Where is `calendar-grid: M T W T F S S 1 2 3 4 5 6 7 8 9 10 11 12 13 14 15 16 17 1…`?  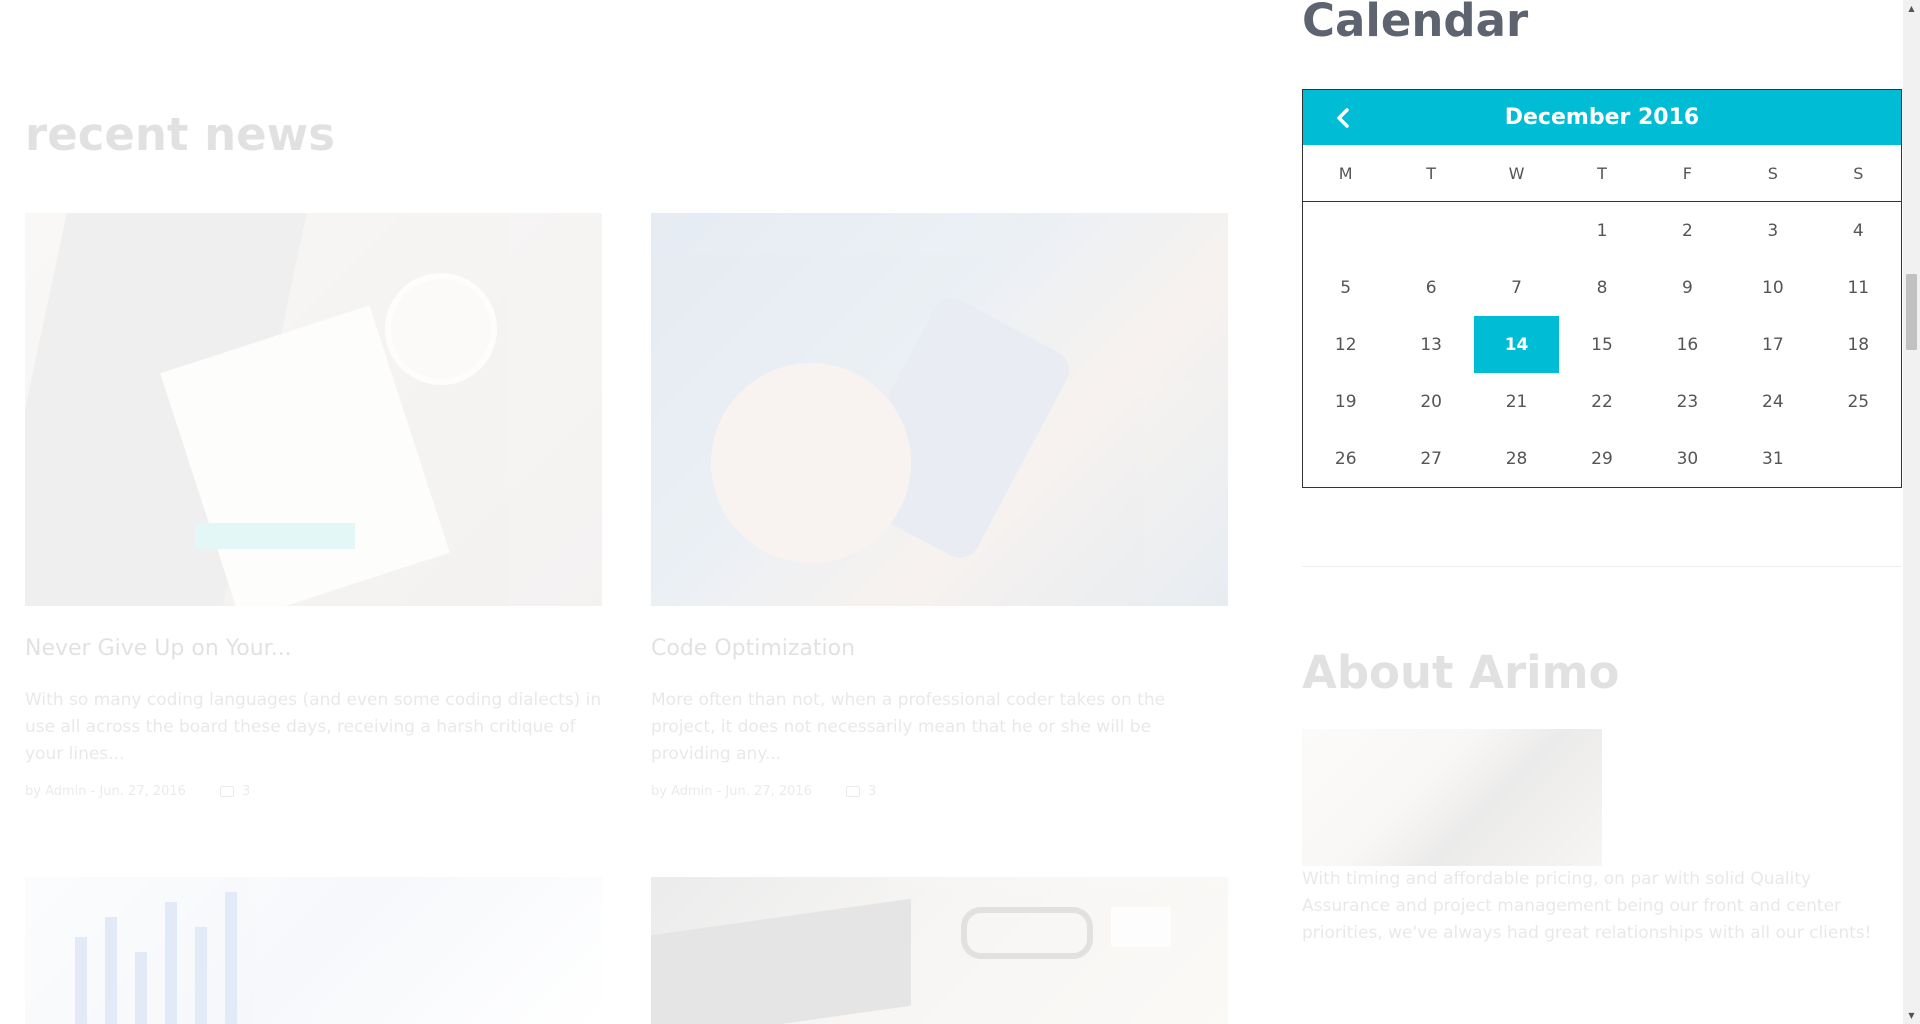 calendar-grid: M T W T F S S 1 2 3 4 5 6 7 8 9 10 11 12 13 14 15 16 17 1… is located at coordinates (1602, 316).